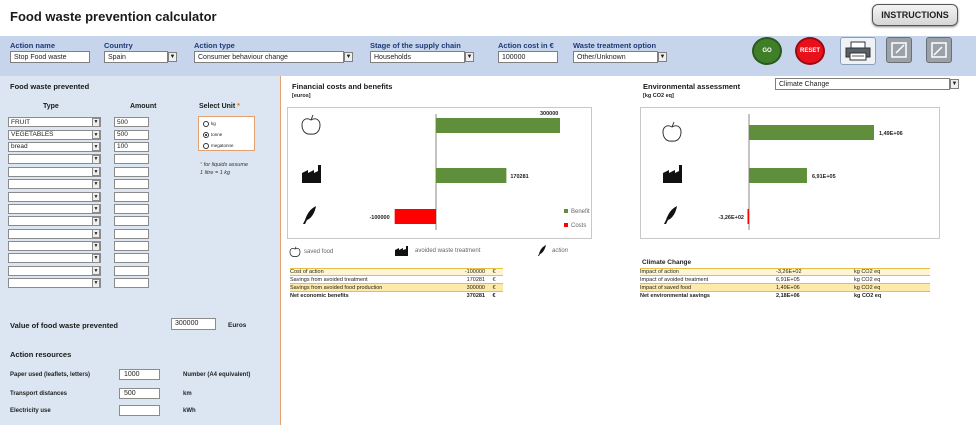 This screenshot has height=425, width=976. Describe the element at coordinates (542, 250) in the screenshot. I see `quill-icon` at that location.